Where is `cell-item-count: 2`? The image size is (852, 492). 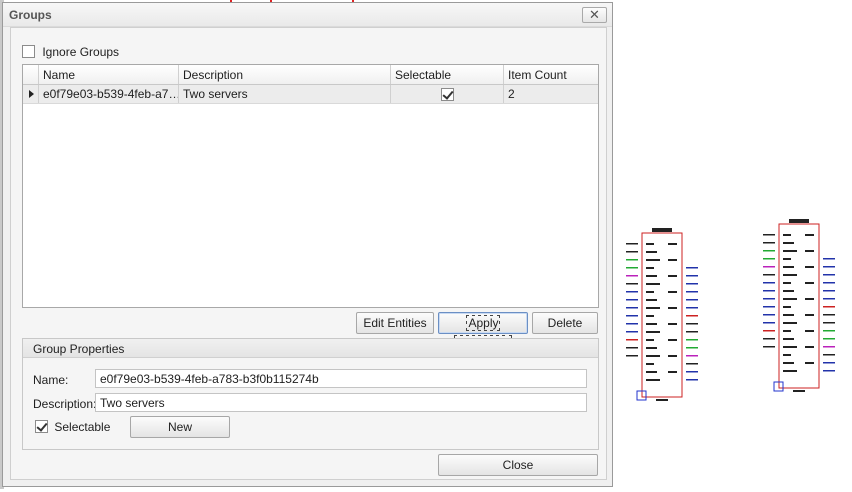
cell-item-count: 2 is located at coordinates (551, 94).